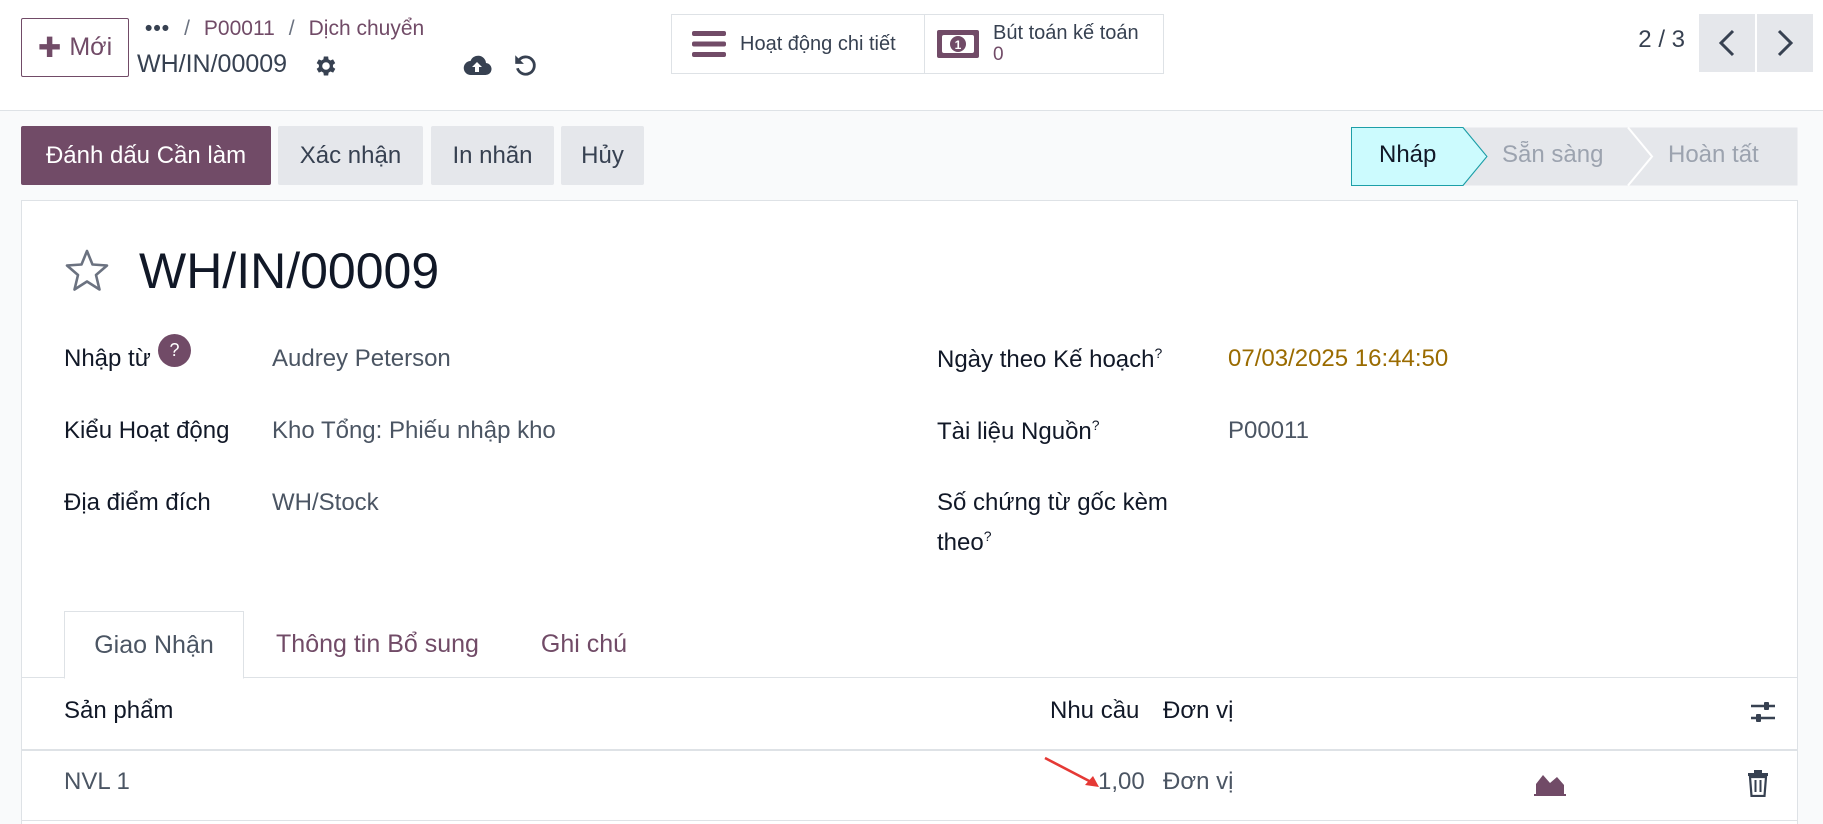  I want to click on annotation-arrow-icon, so click(1071, 771).